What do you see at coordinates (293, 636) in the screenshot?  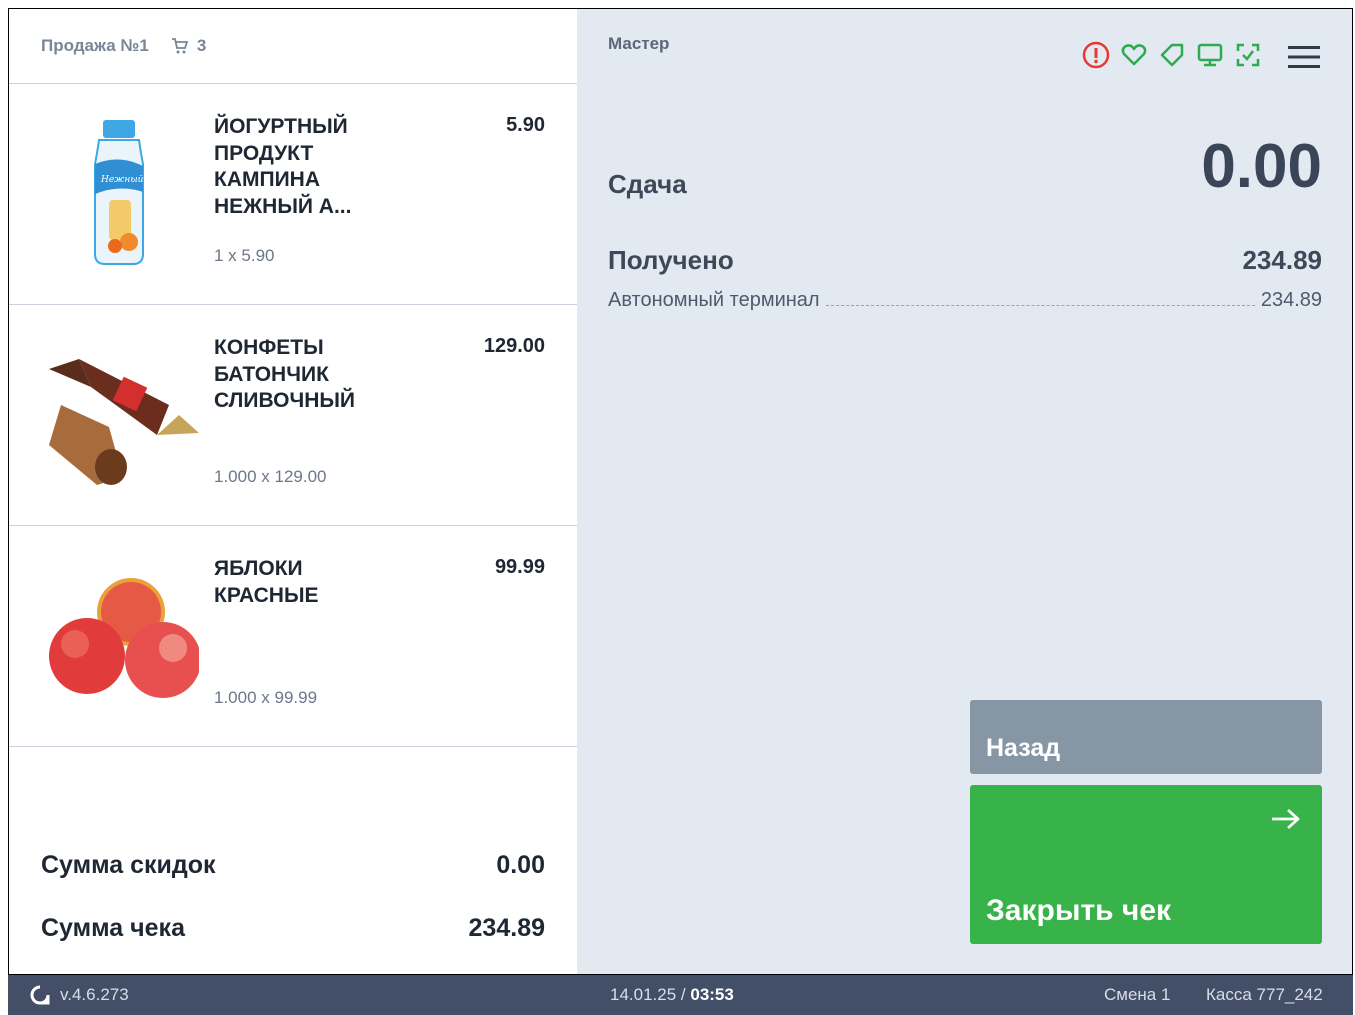 I see `list-item: ЯБЛОКИ КРАСНЫЕ 99.99 1.000 x 99.99` at bounding box center [293, 636].